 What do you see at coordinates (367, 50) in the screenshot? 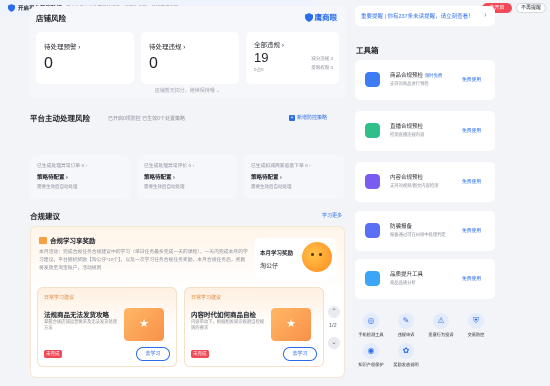
I see `toolbox-title: 工具箱` at bounding box center [367, 50].